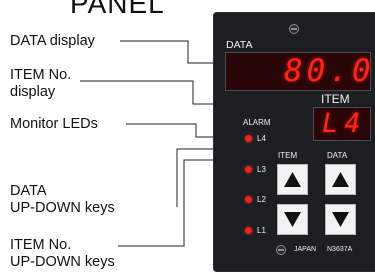 The image size is (375, 272). I want to click on callout-item-keys-line1: ITEM No., so click(41, 245).